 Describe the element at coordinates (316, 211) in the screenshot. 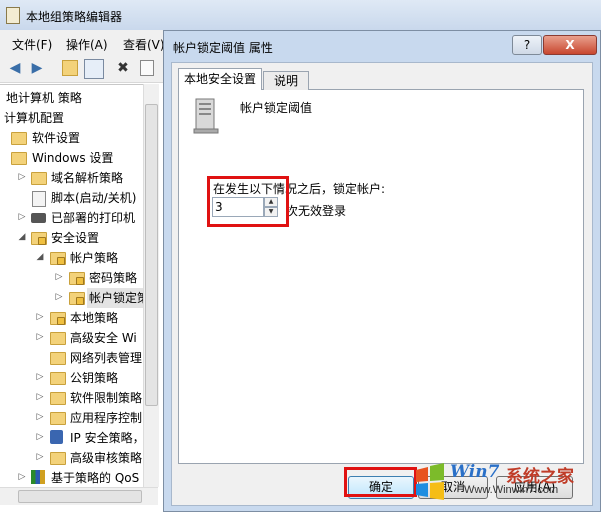

I see `lockout-suffix: 次无效登录` at that location.